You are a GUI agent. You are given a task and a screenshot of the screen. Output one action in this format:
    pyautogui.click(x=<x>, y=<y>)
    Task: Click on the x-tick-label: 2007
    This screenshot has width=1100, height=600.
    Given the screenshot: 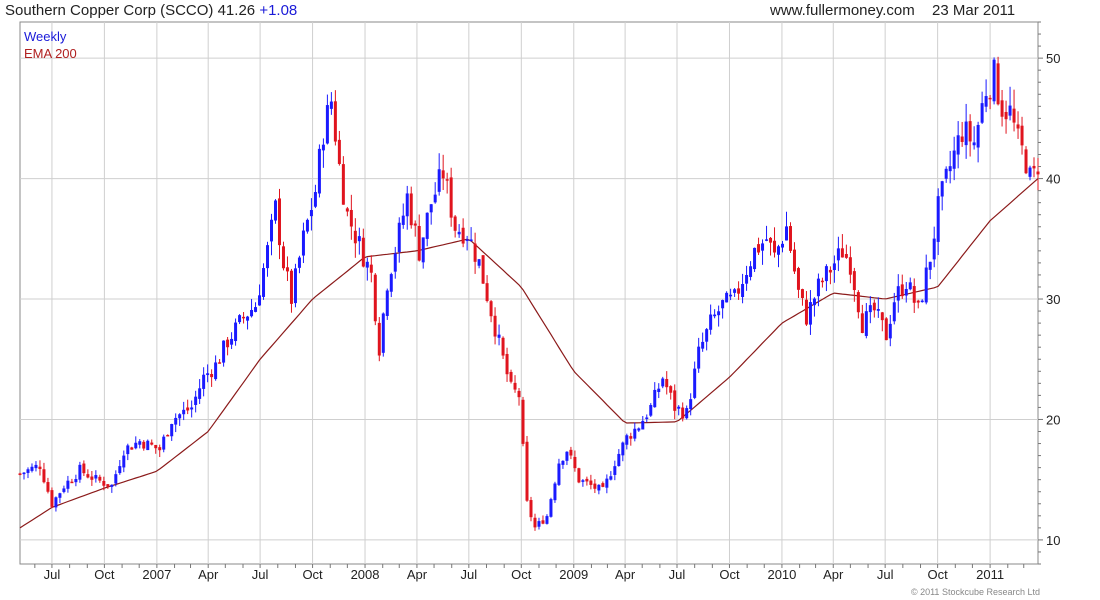 What is the action you would take?
    pyautogui.click(x=156, y=574)
    